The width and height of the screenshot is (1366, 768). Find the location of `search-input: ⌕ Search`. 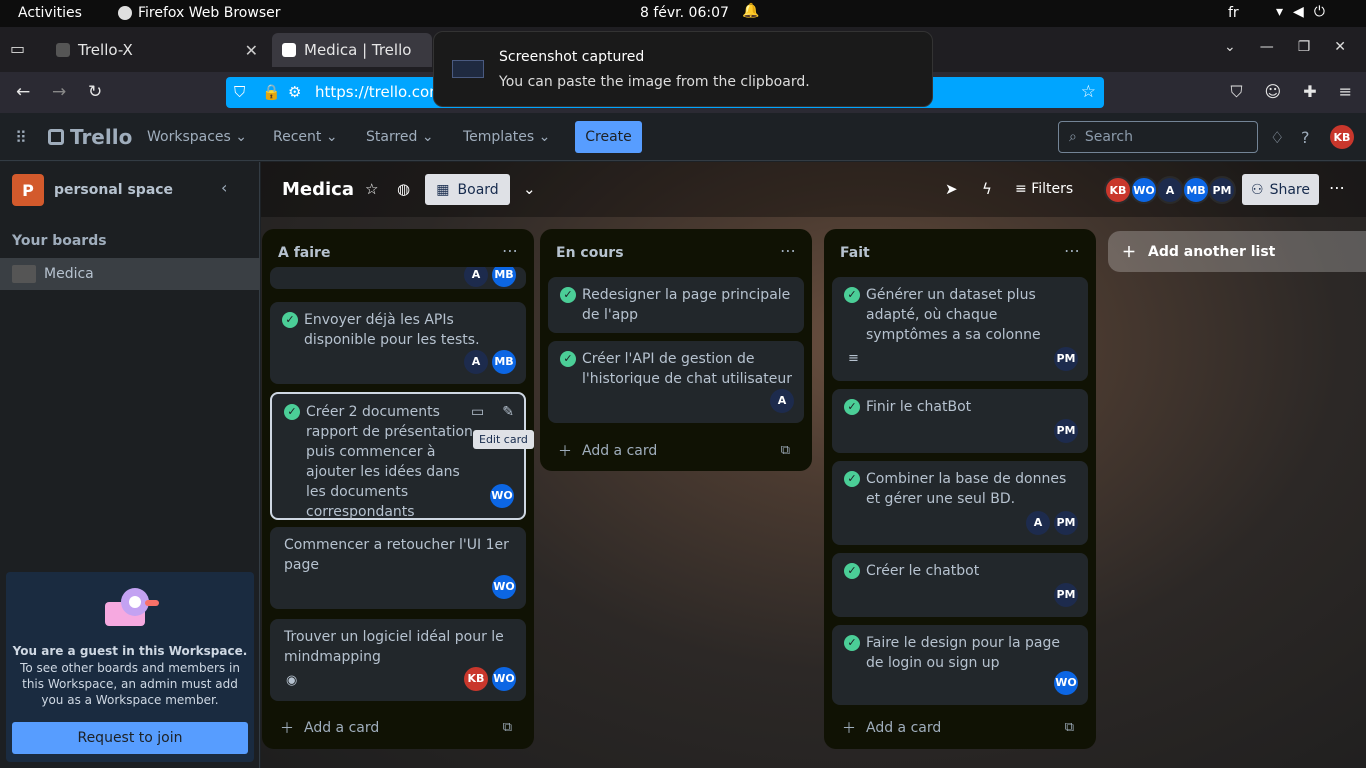

search-input: ⌕ Search is located at coordinates (1158, 137).